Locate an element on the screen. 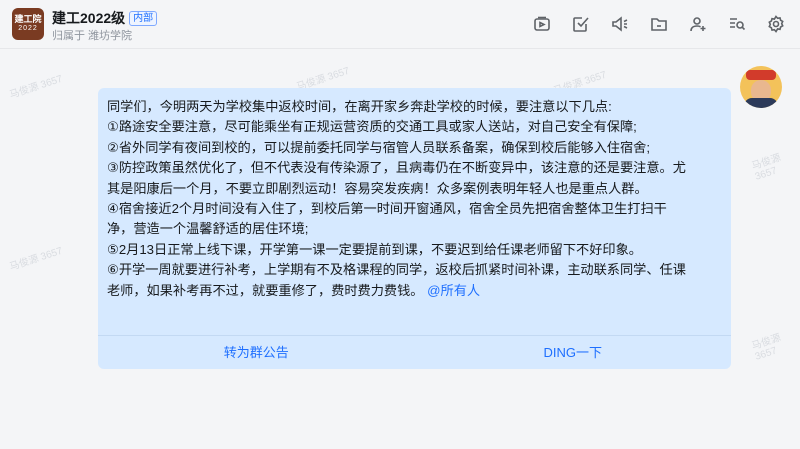 The image size is (800, 449). announcement-icon is located at coordinates (620, 24).